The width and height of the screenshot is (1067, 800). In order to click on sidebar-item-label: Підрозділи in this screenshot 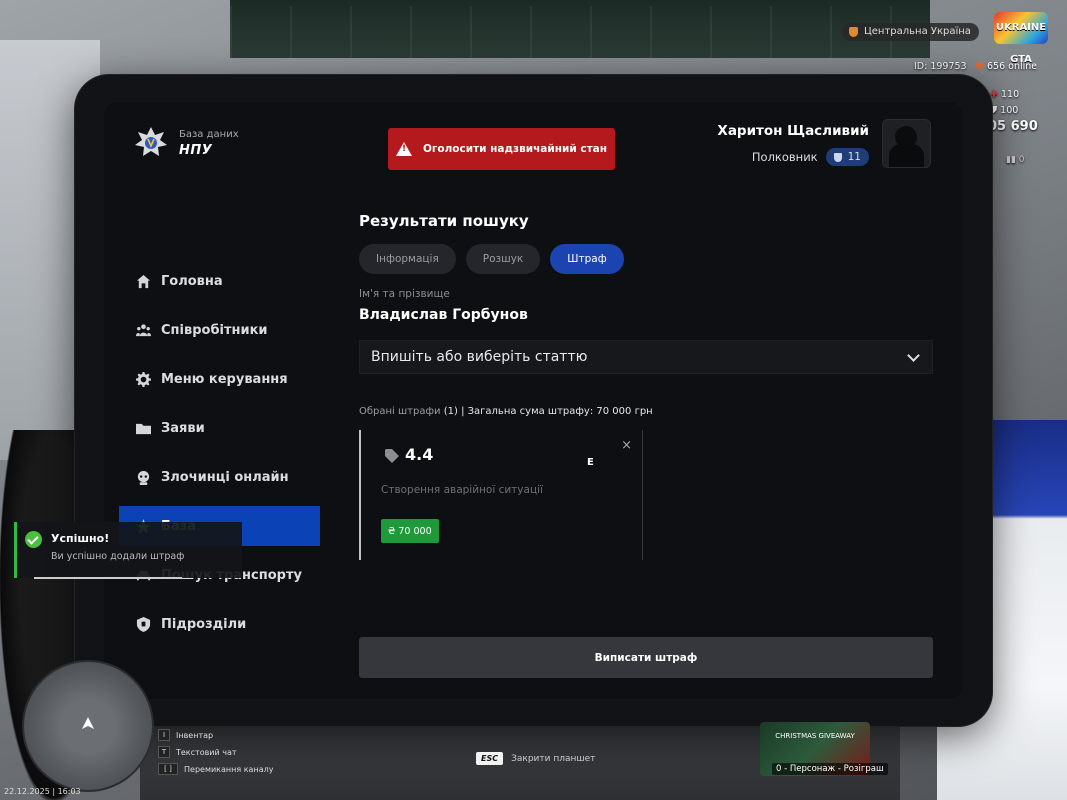, I will do `click(204, 624)`.